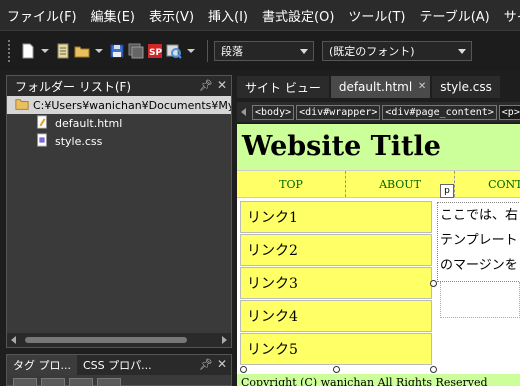  I want to click on crumb-page-content: <div#page_content>, so click(439, 112).